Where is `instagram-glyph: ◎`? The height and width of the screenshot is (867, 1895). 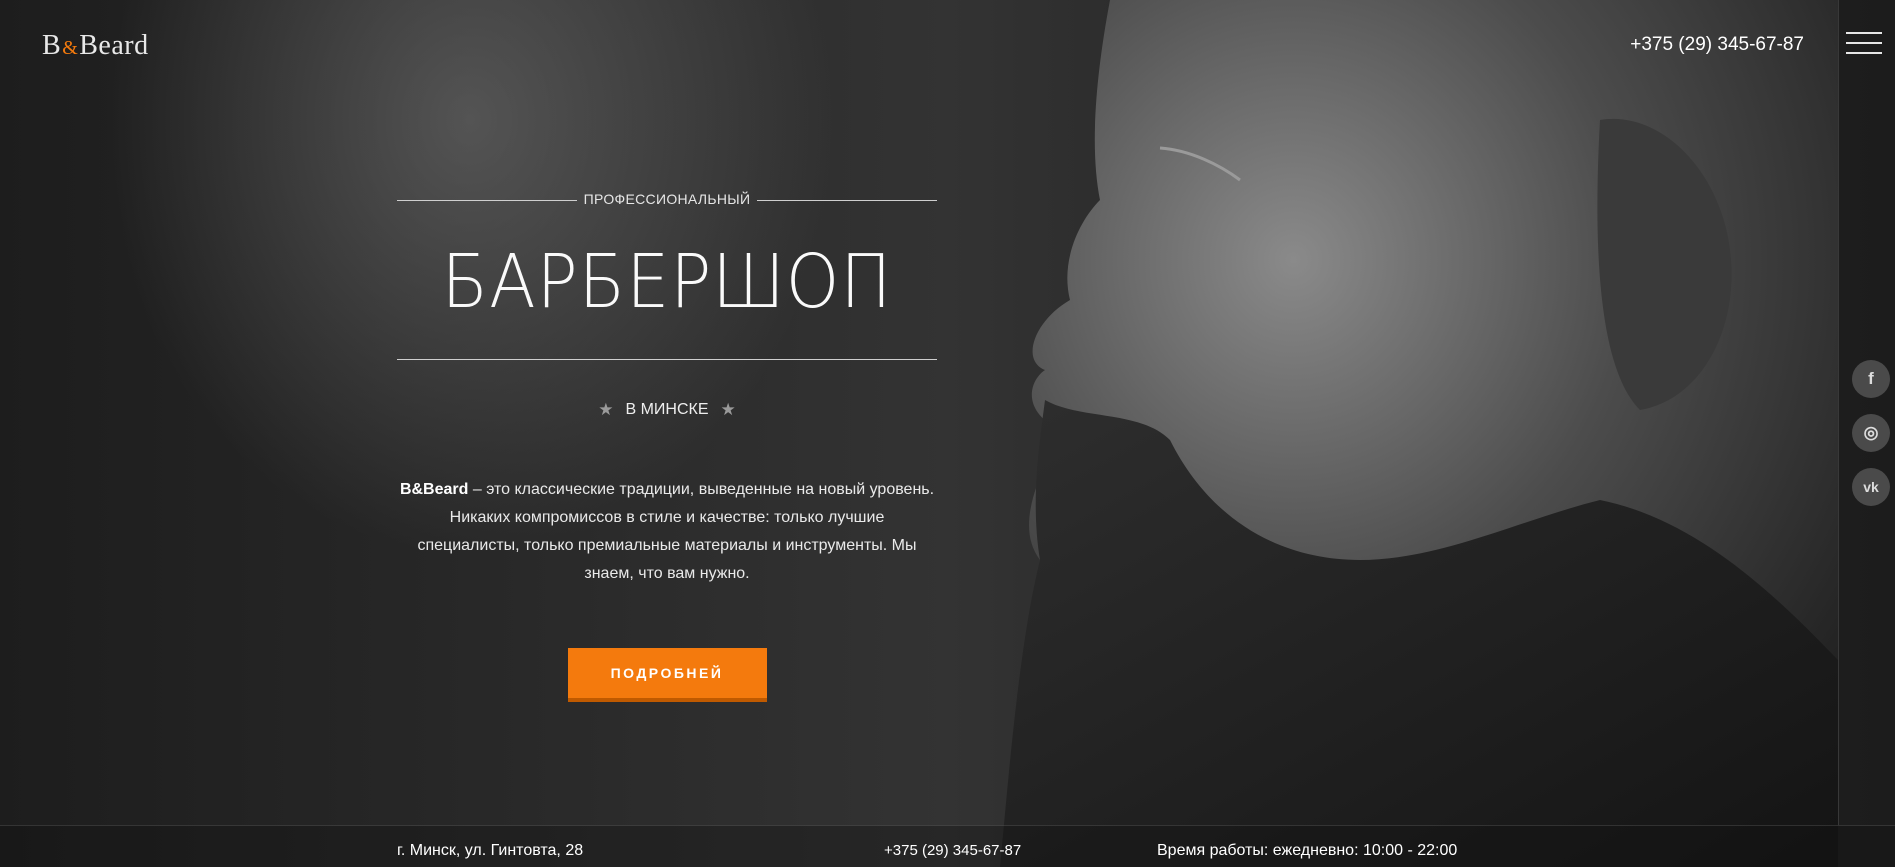
instagram-glyph: ◎ is located at coordinates (1871, 432).